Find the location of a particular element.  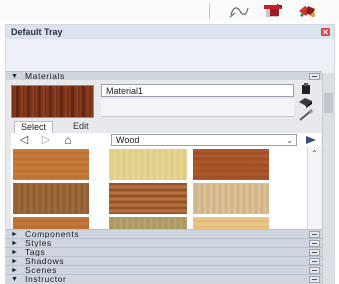

close-icon is located at coordinates (325, 32).